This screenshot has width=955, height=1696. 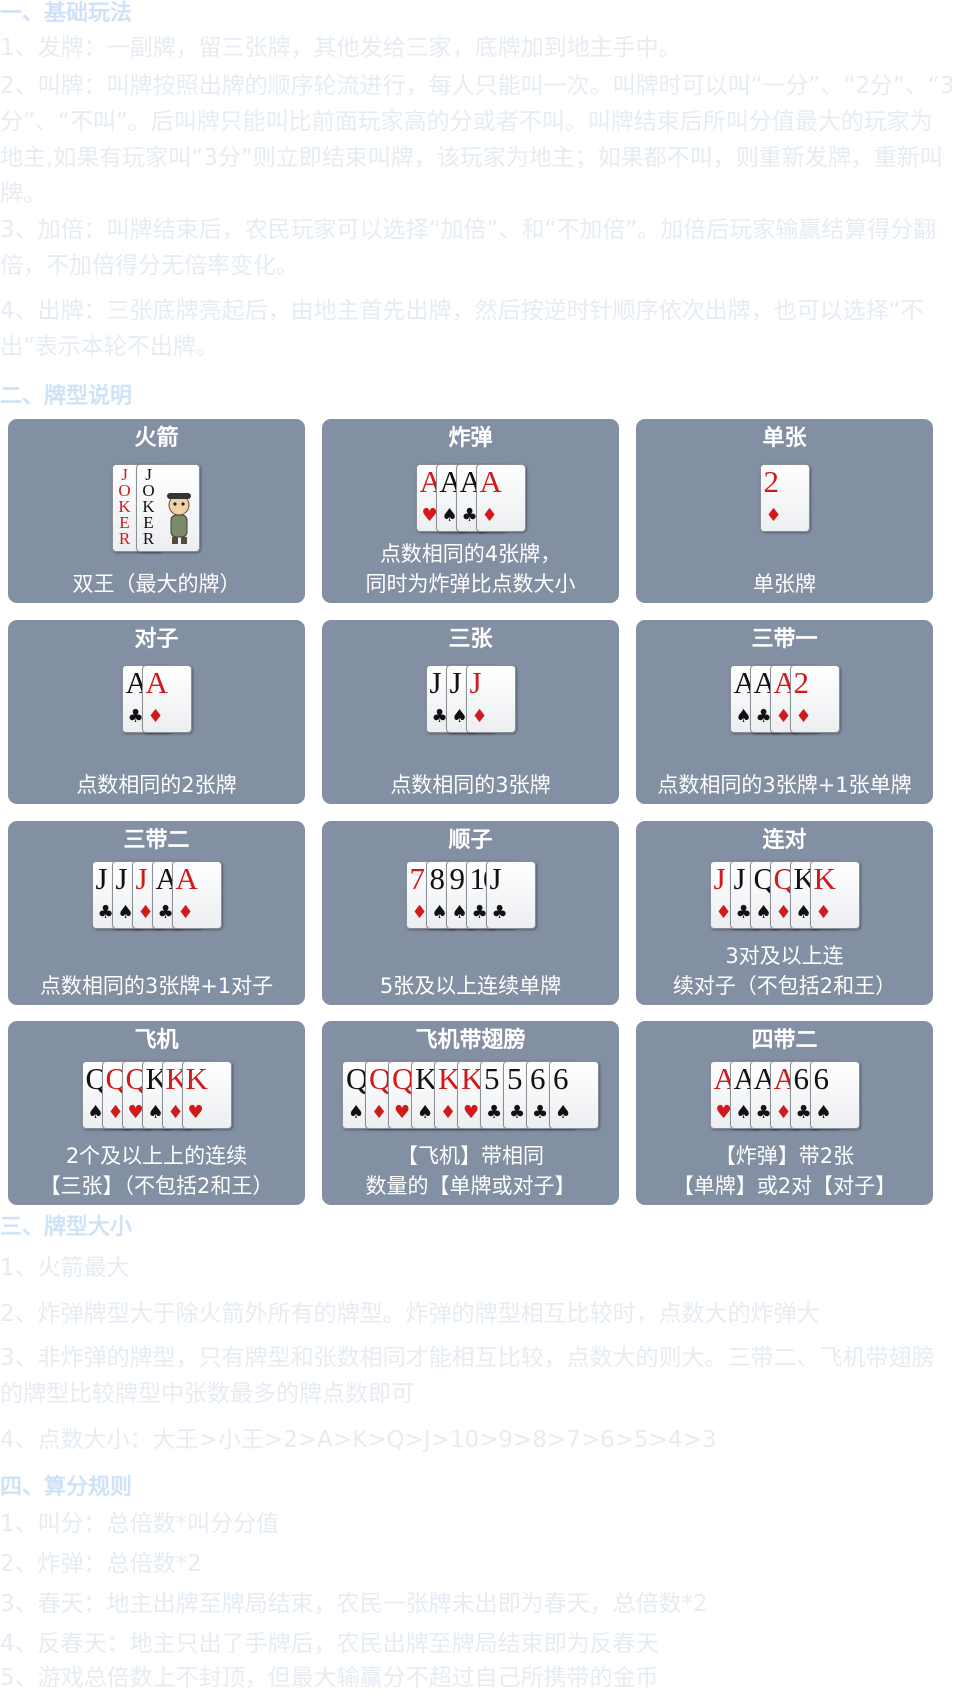 I want to click on rule-line: 2、炸弹牌型大于除火箭外所有的牌型。炸弹的牌型相互比较时，点数大的炸弹大, so click(x=410, y=1314).